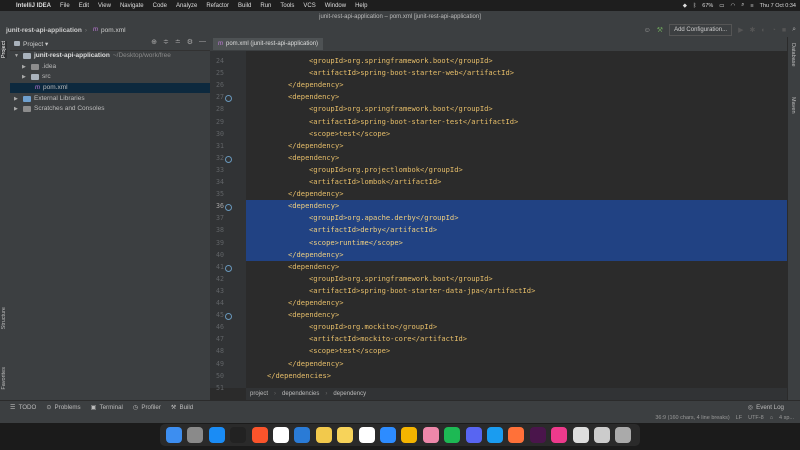 Image resolution: width=800 pixels, height=450 pixels. Describe the element at coordinates (373, 230) in the screenshot. I see `code-line: <artifactId>derby</artifactId>` at that location.